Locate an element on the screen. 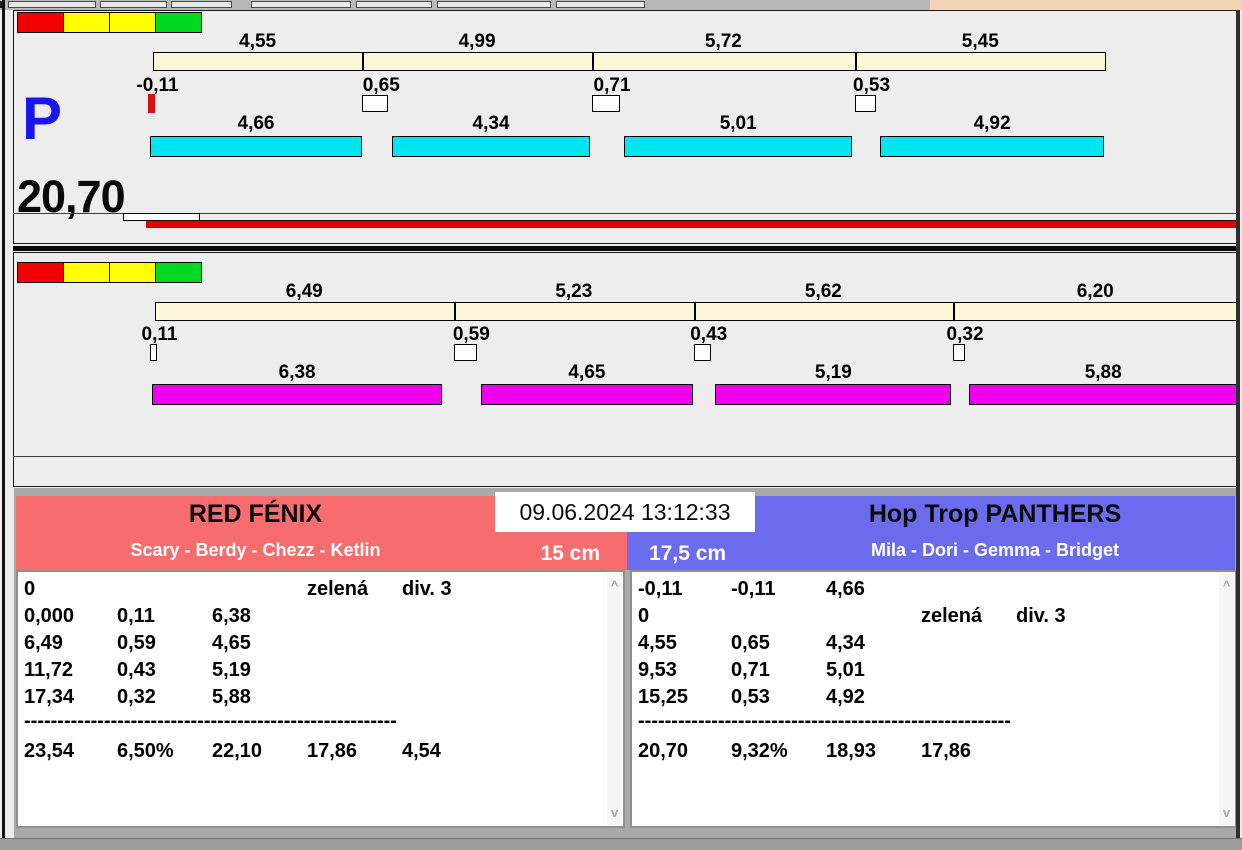 The width and height of the screenshot is (1242, 850). table-cell: 15,25 is located at coordinates (663, 697).